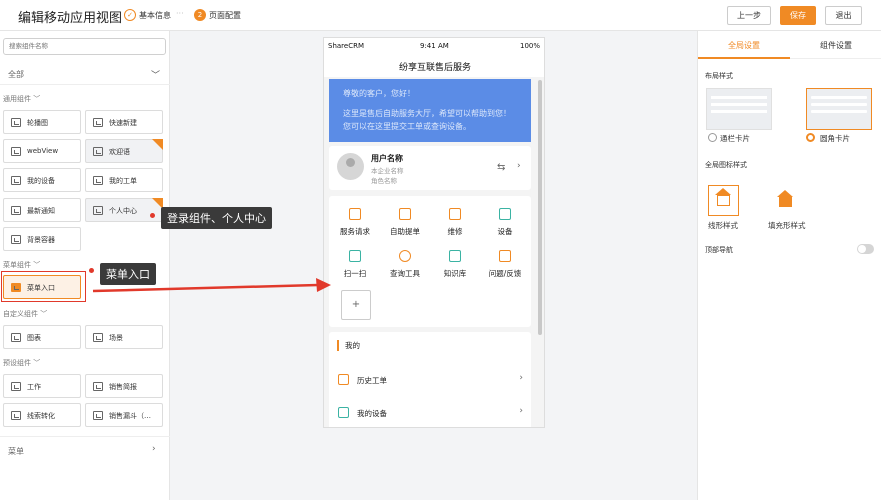 Image resolution: width=881 pixels, height=500 pixels. I want to click on grid-item-knowledge-base: 知识库, so click(455, 264).